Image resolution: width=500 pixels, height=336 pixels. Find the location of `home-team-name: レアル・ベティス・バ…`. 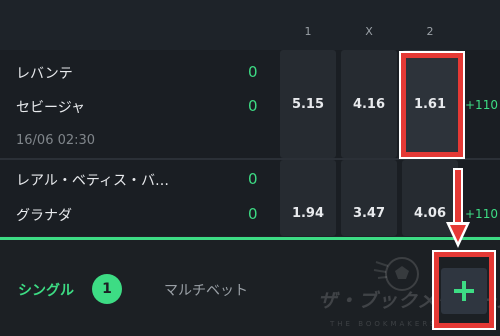

home-team-name: レアル・ベティス・バ… is located at coordinates (93, 181).